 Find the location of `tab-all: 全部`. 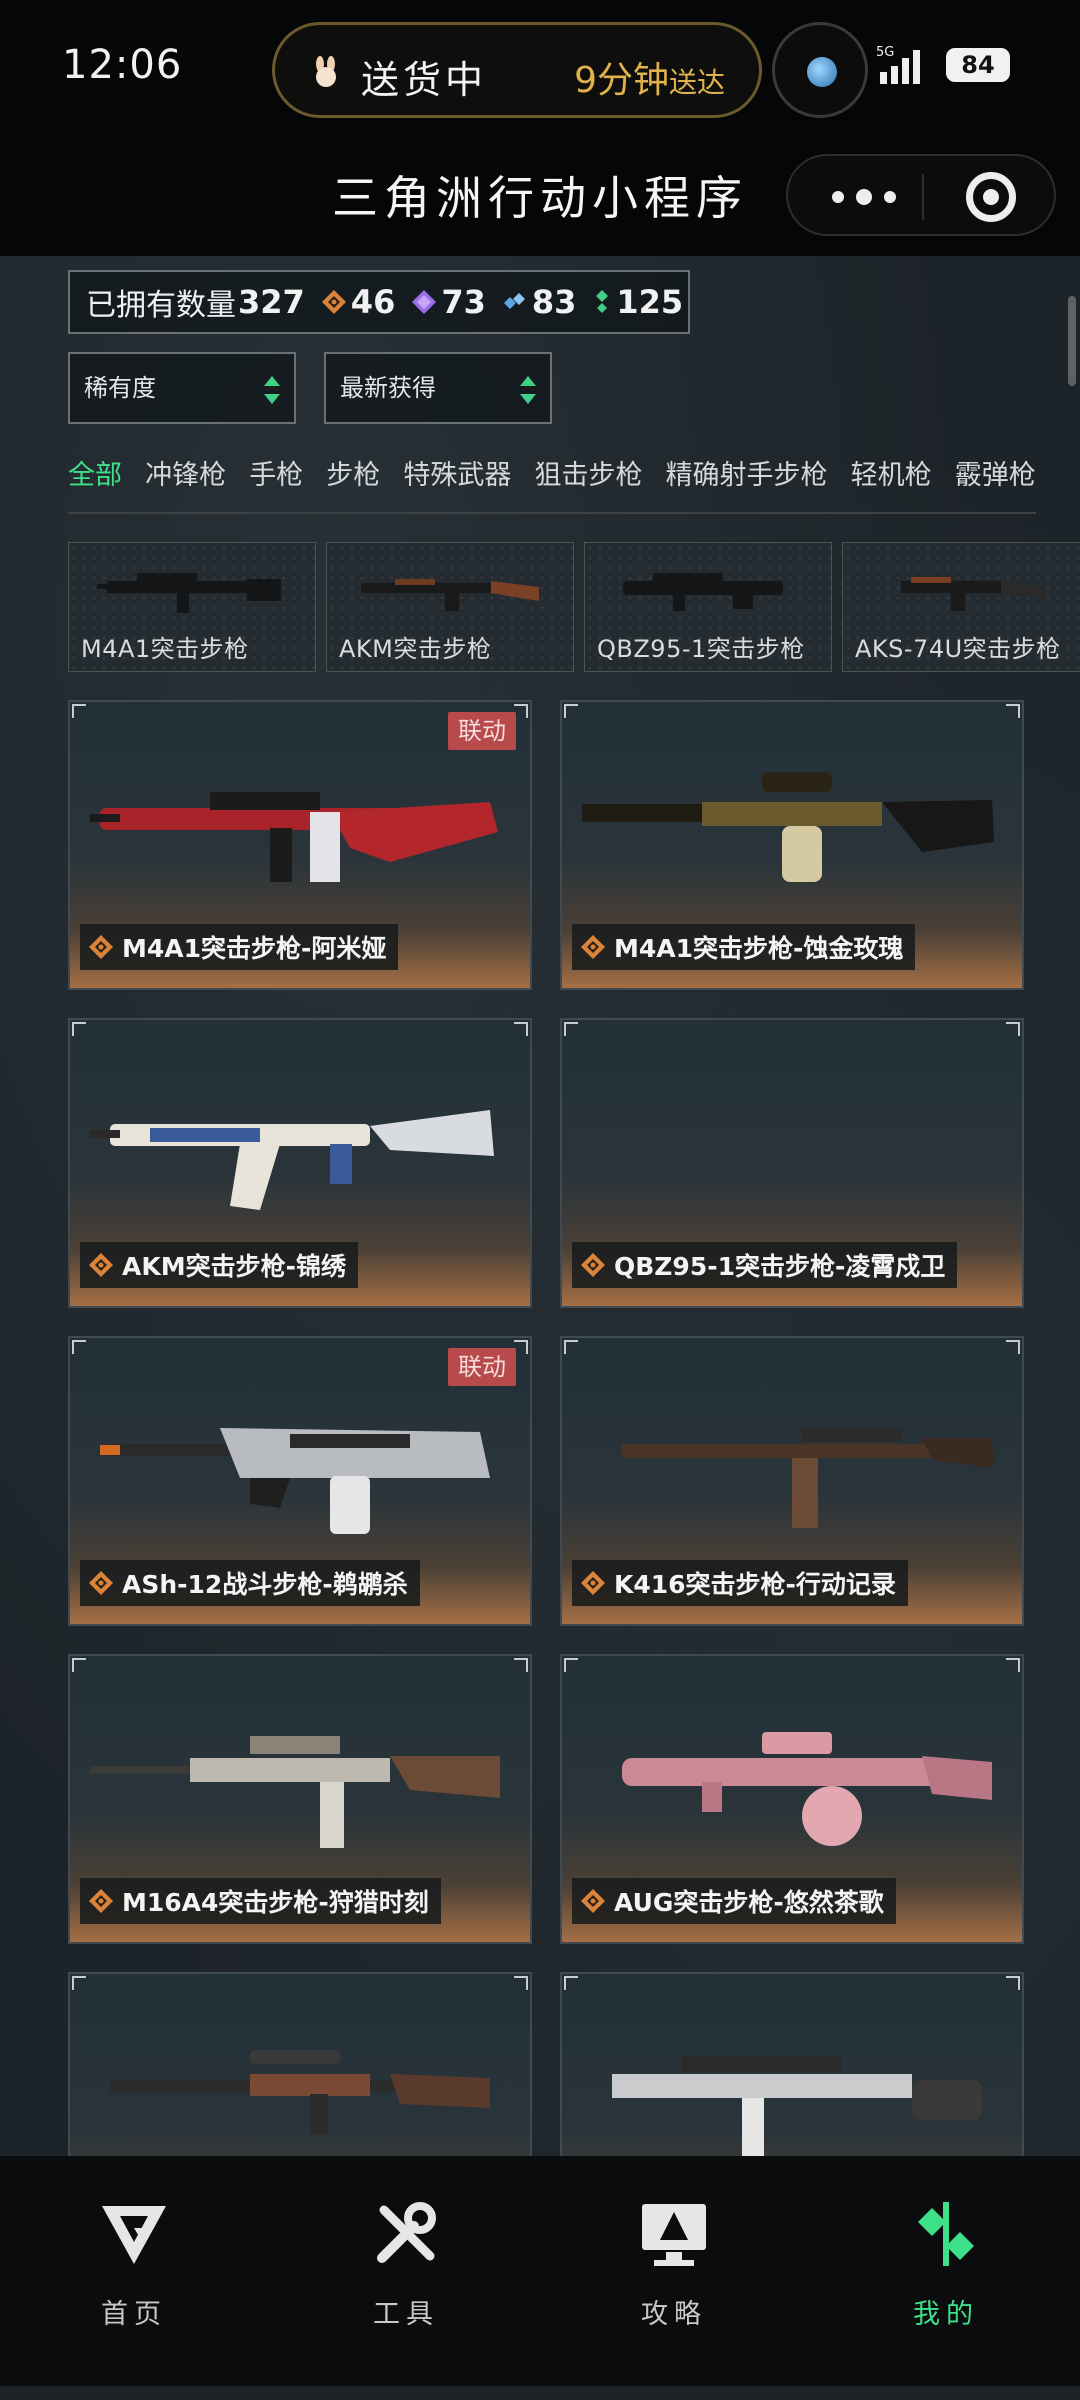

tab-all: 全部 is located at coordinates (95, 483).